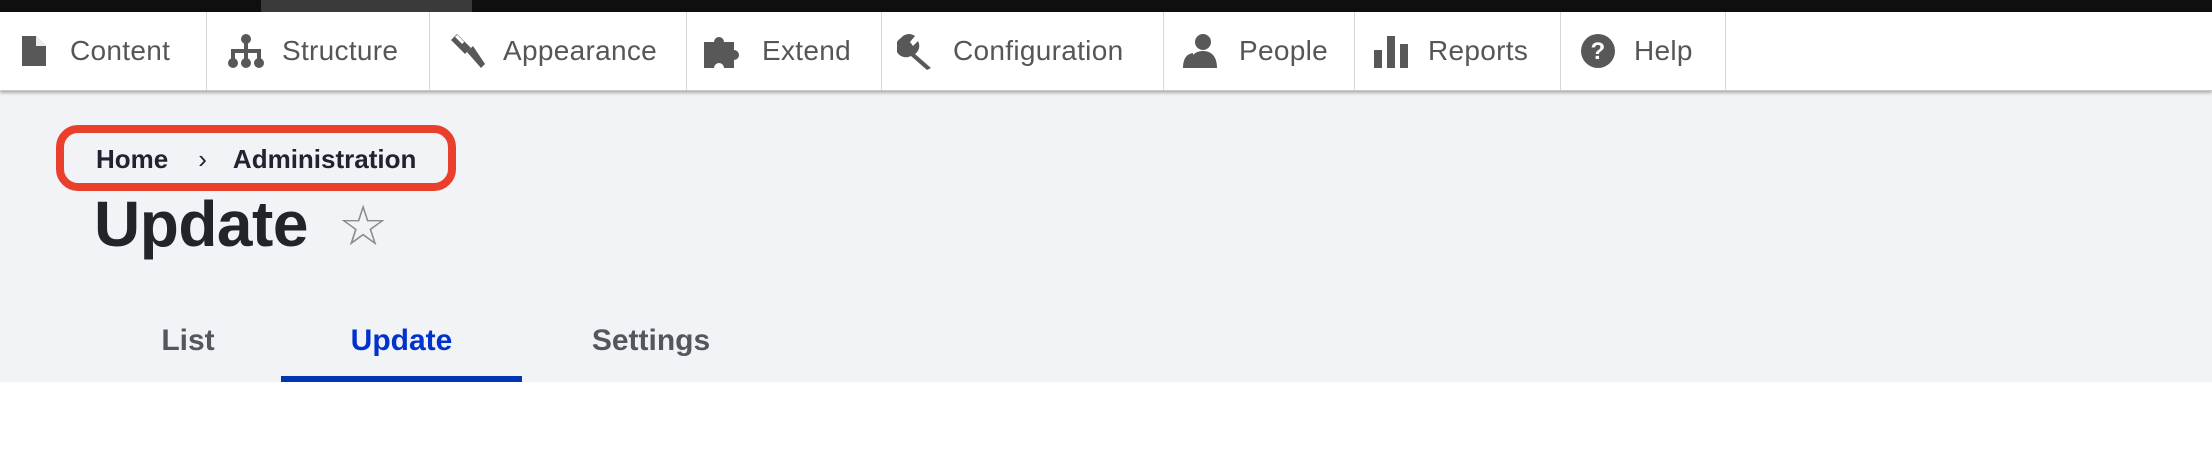 The image size is (2212, 456). I want to click on toolbar-item-structure: Structure, so click(318, 51).